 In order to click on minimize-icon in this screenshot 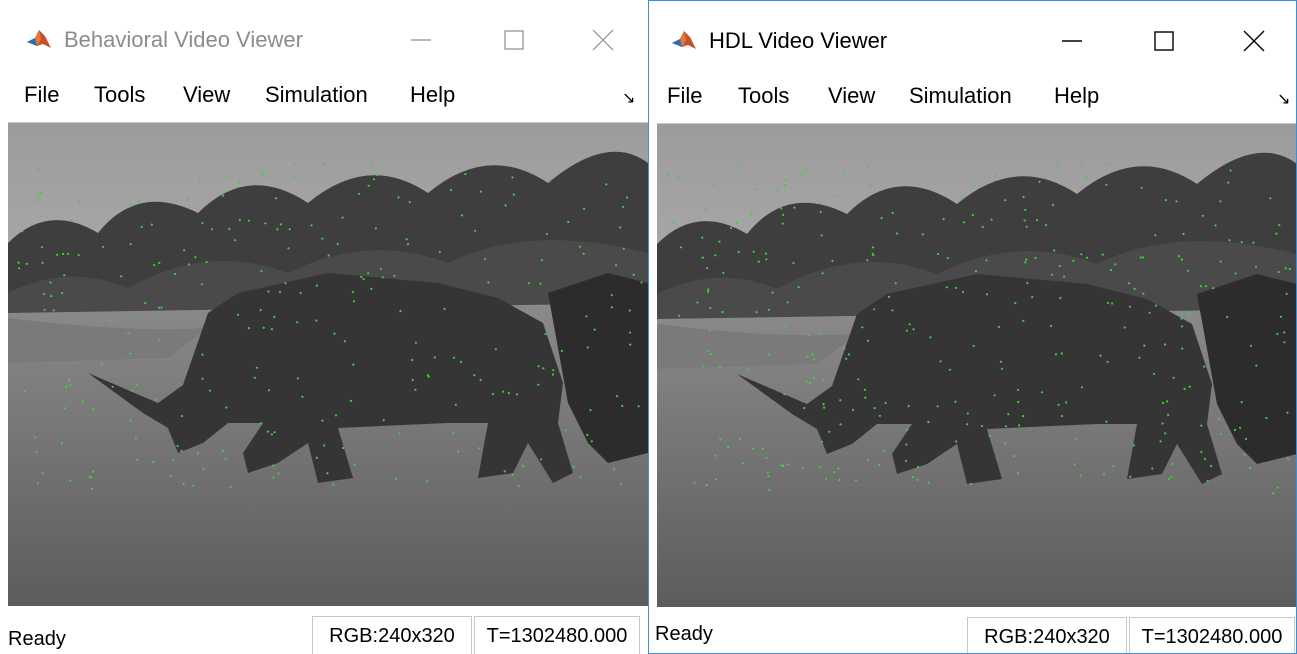, I will do `click(421, 40)`.